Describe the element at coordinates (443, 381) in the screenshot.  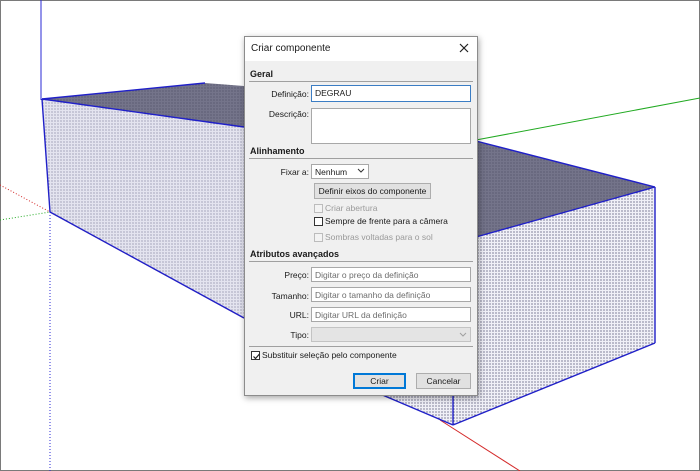
I see `cancel-button: Cancelar` at that location.